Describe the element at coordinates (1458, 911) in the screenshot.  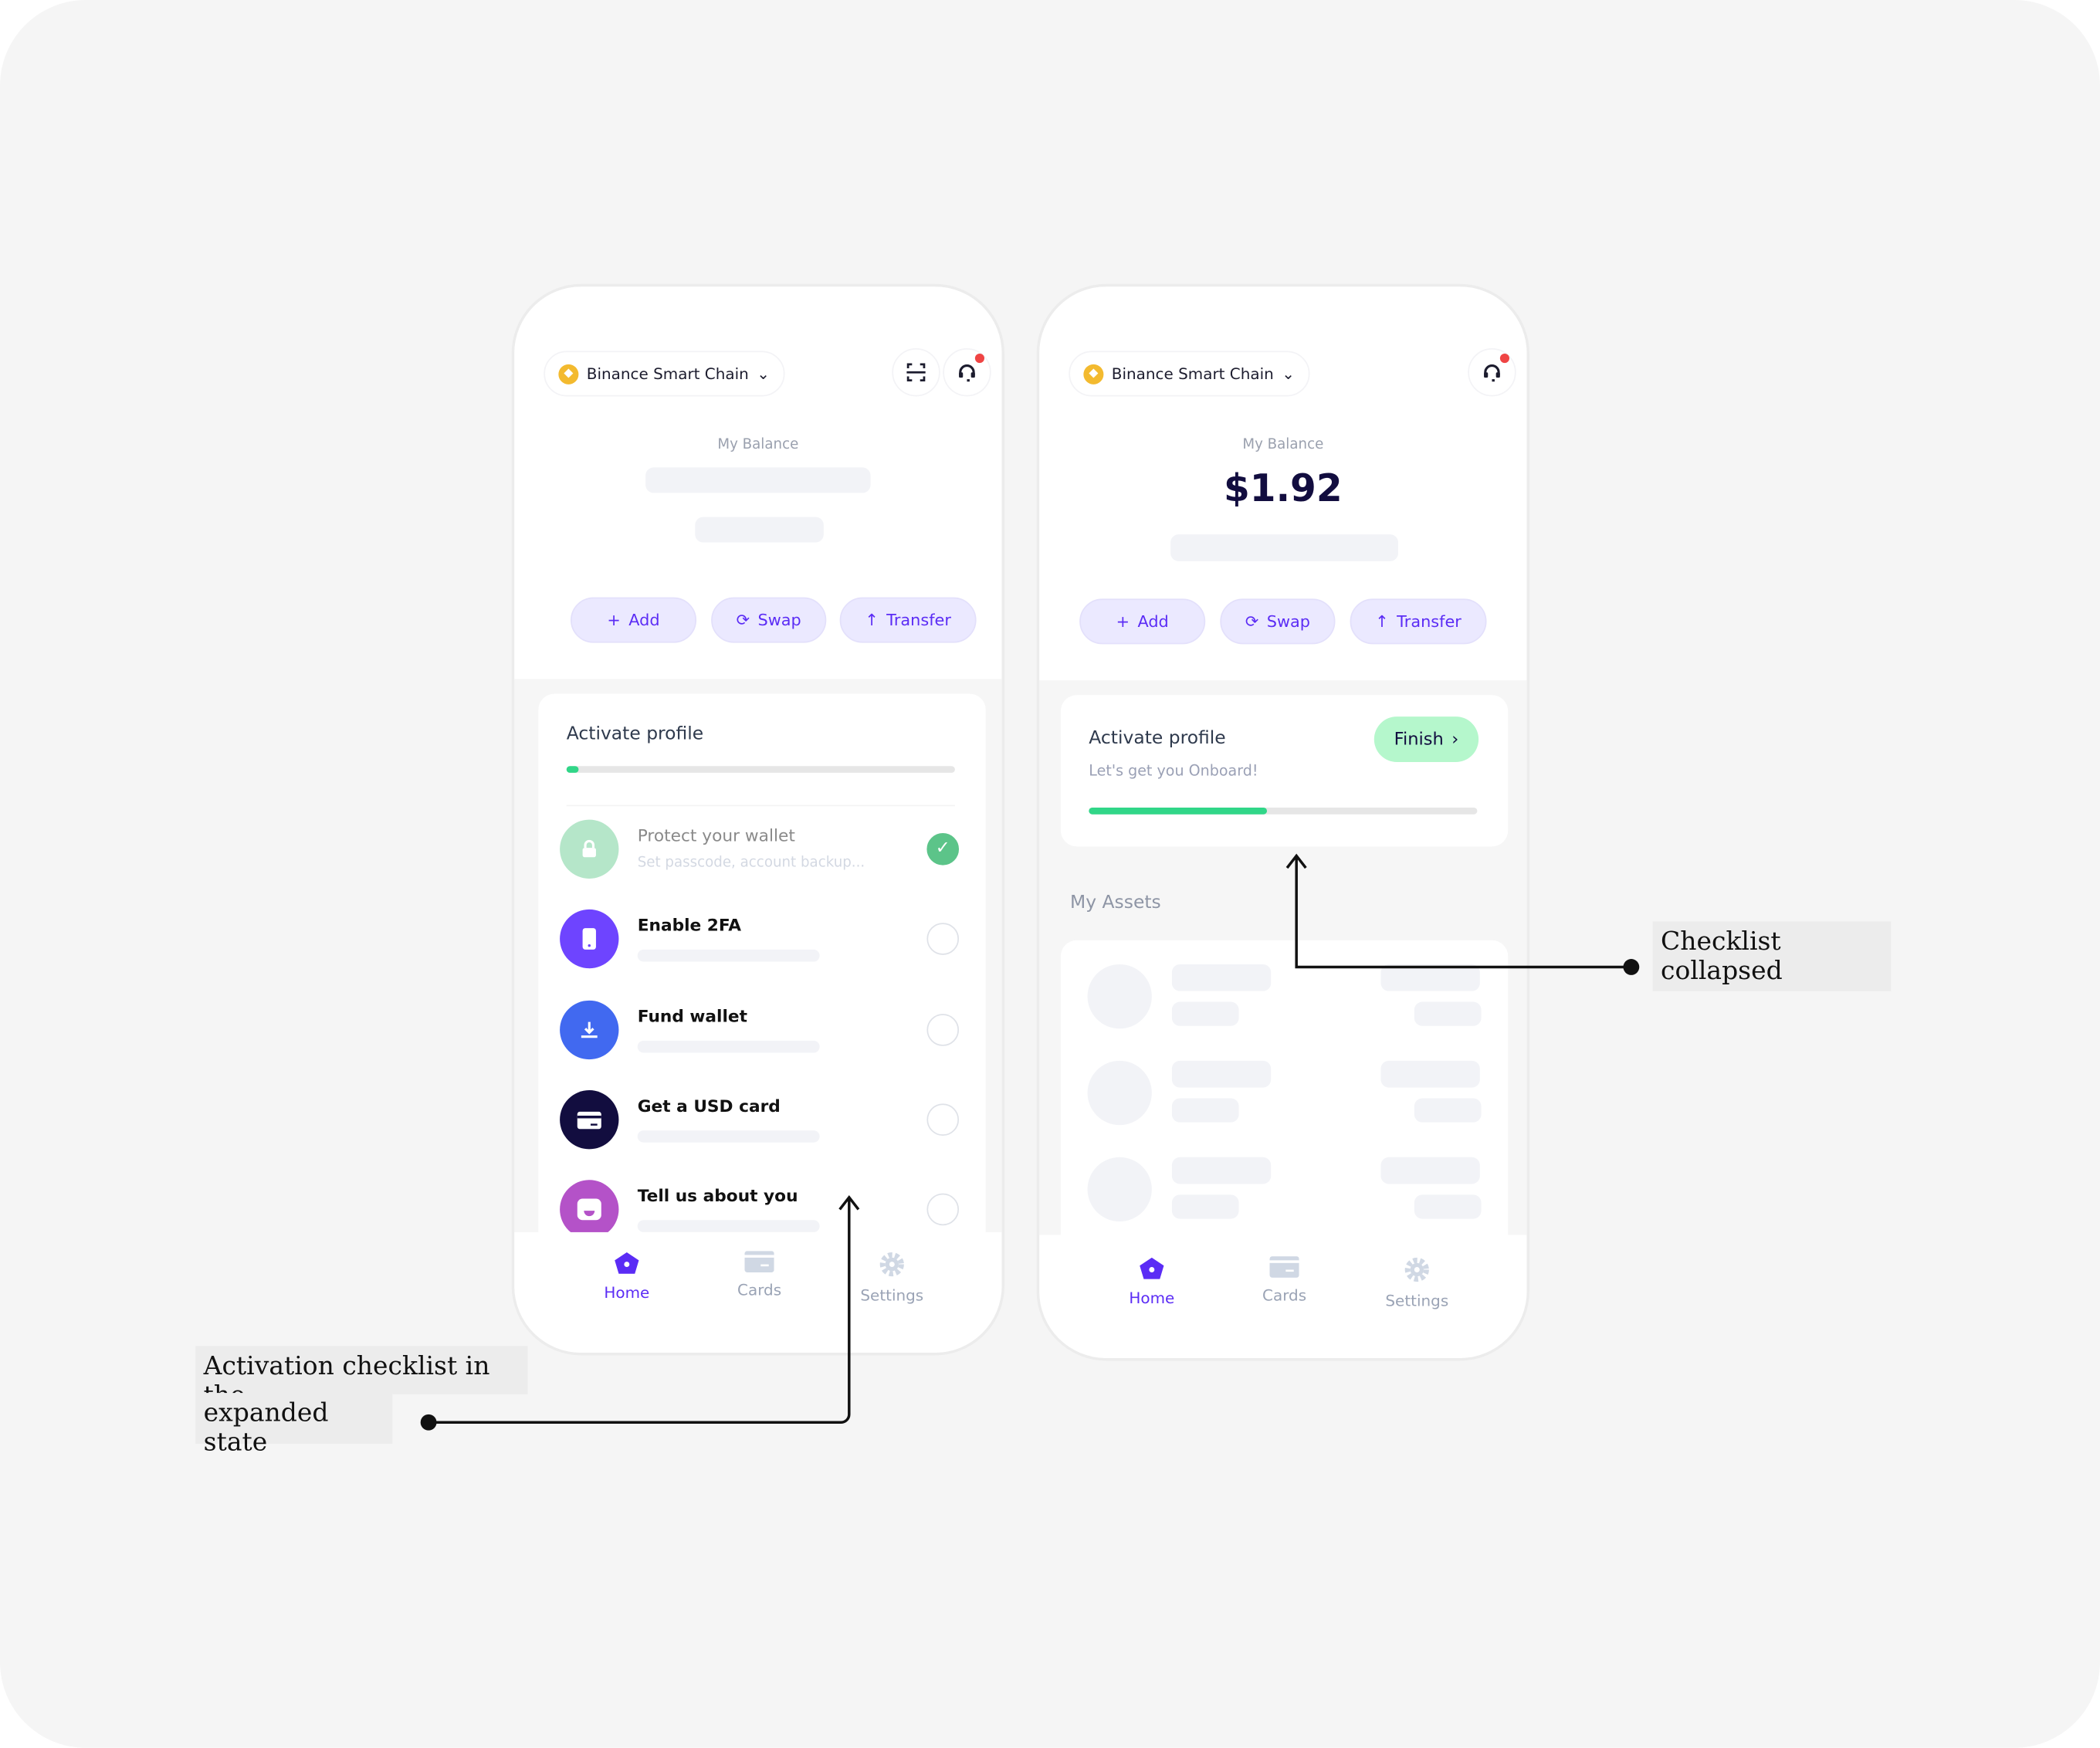
I see `arrow-collapsed` at that location.